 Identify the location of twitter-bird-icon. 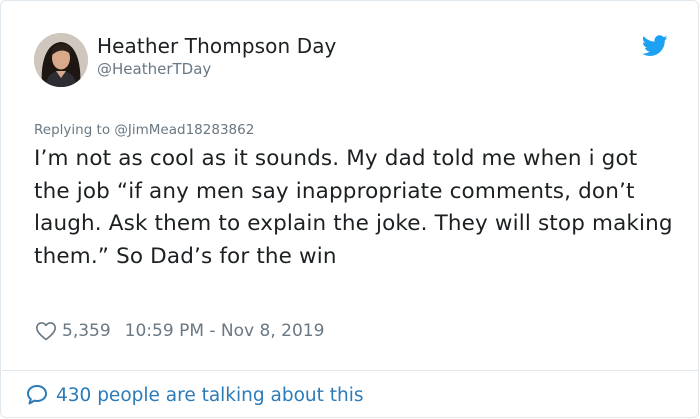
(655, 46).